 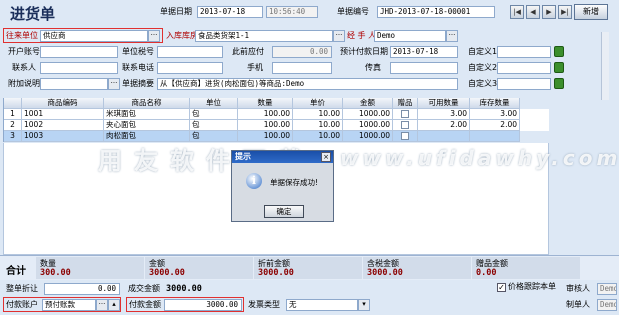 I want to click on cell-available, so click(x=444, y=136).